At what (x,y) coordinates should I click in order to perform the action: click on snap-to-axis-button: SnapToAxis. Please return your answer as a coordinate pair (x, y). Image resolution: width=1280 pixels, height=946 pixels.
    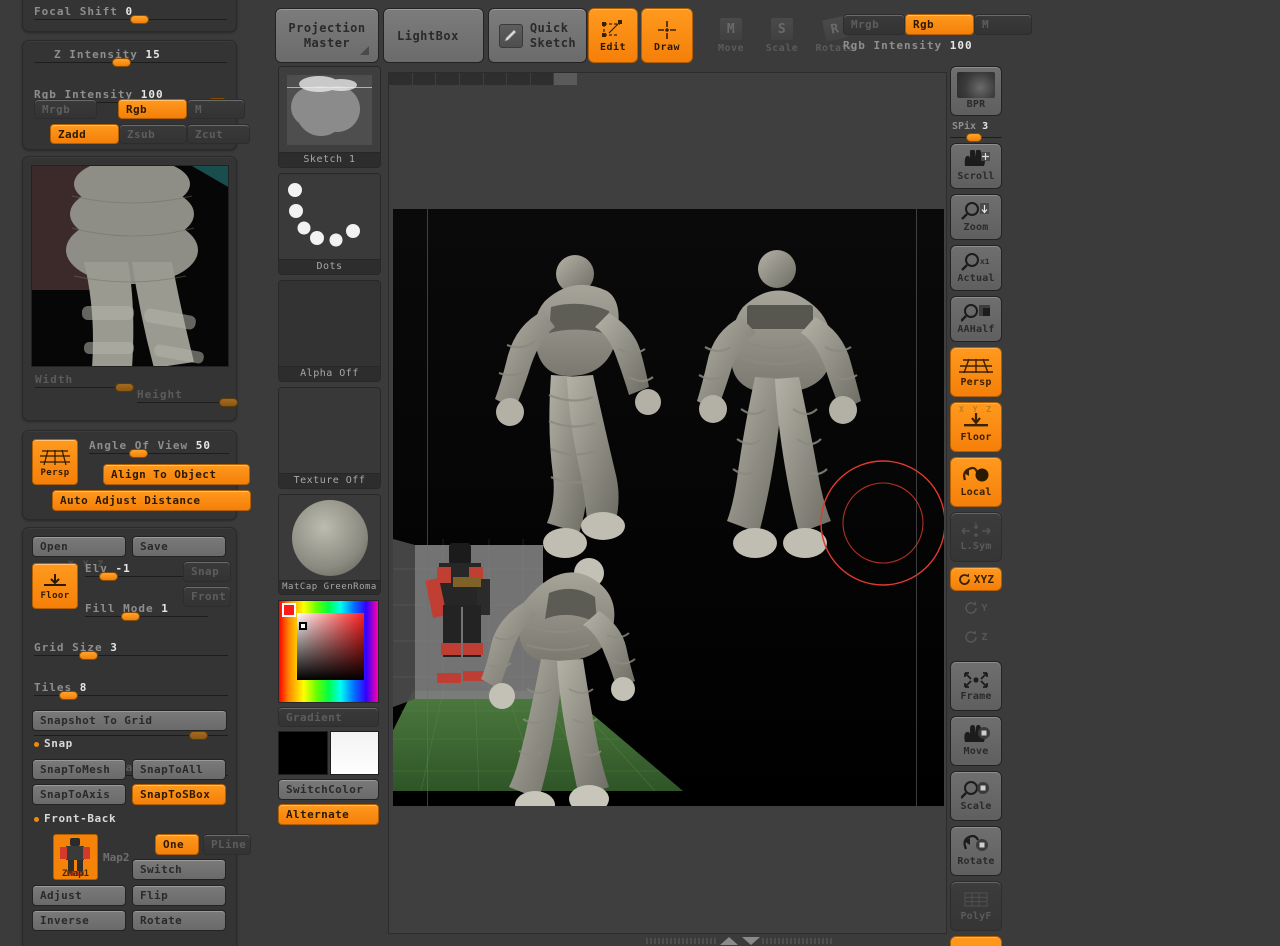
    Looking at the image, I should click on (79, 794).